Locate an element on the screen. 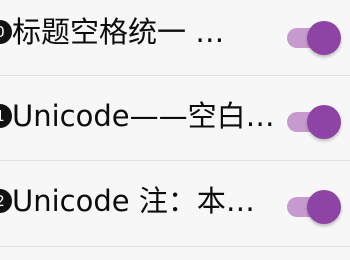 The image size is (350, 260). item-number-badge: 1 is located at coordinates (6, 116).